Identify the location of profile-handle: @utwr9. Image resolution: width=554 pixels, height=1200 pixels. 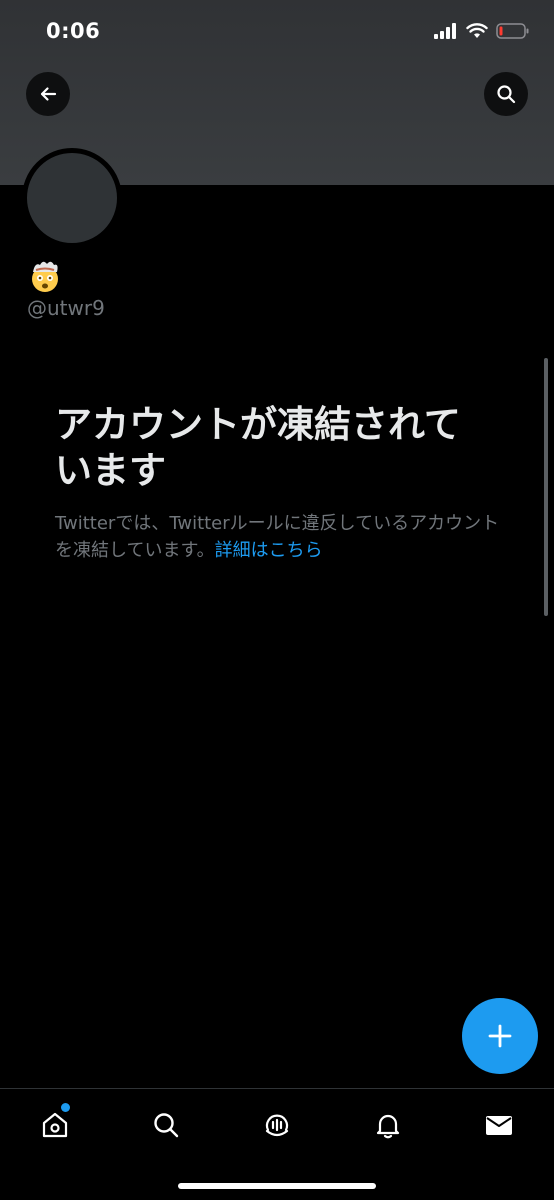
(66, 308).